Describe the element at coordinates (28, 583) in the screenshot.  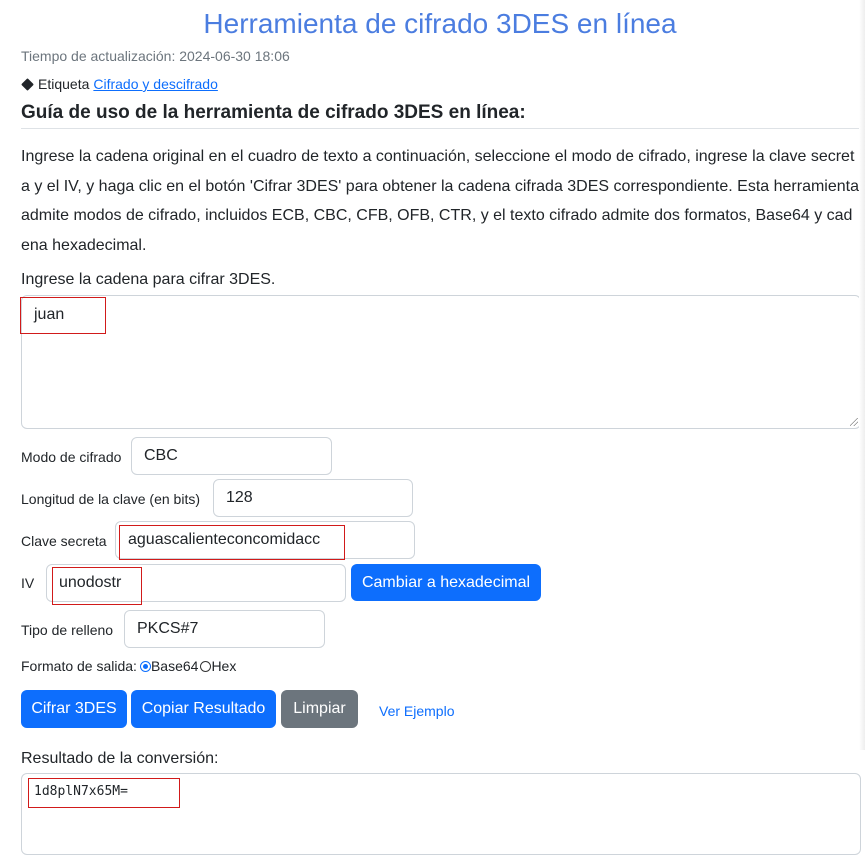
I see `iv-label: IV` at that location.